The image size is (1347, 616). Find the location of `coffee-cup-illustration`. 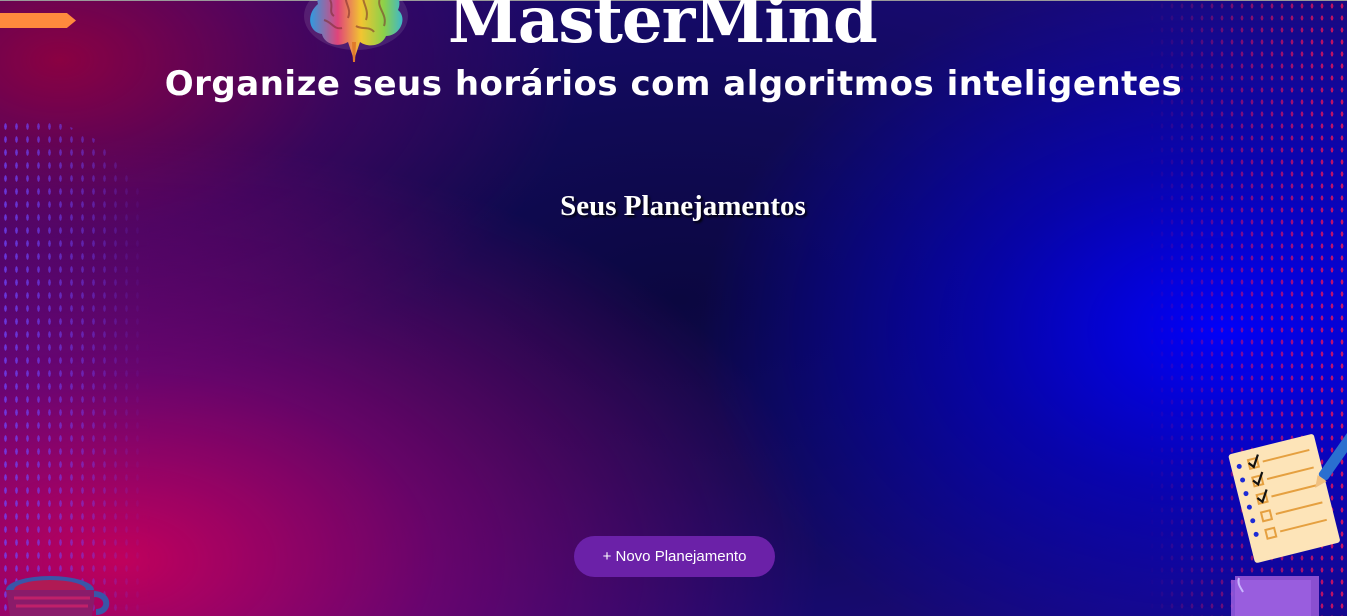

coffee-cup-illustration is located at coordinates (58, 596).